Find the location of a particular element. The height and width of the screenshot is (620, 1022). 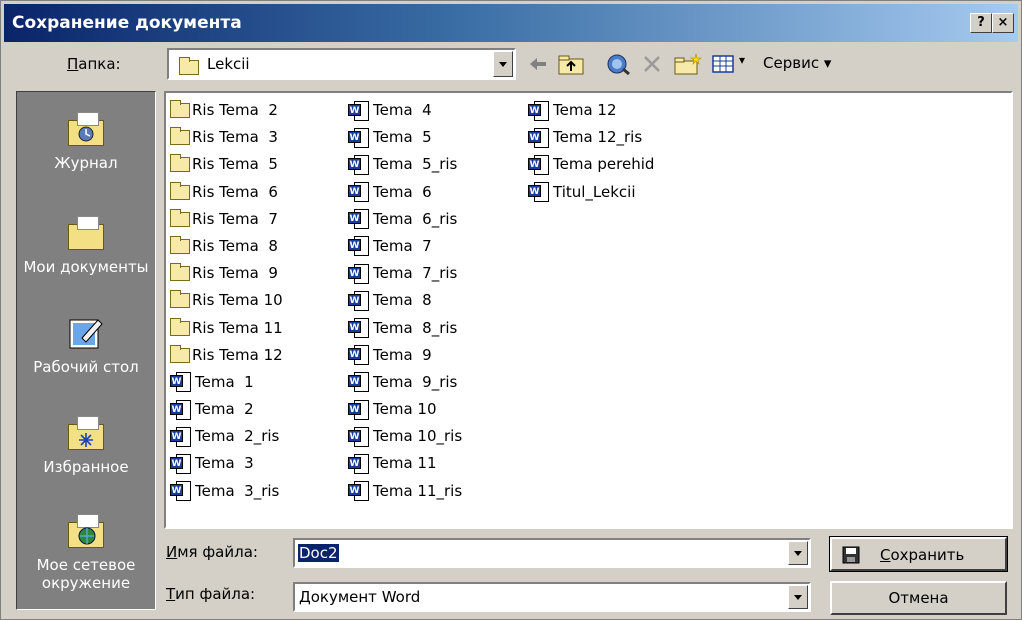

folder-item: Ris Tema 3 is located at coordinates (226, 137).